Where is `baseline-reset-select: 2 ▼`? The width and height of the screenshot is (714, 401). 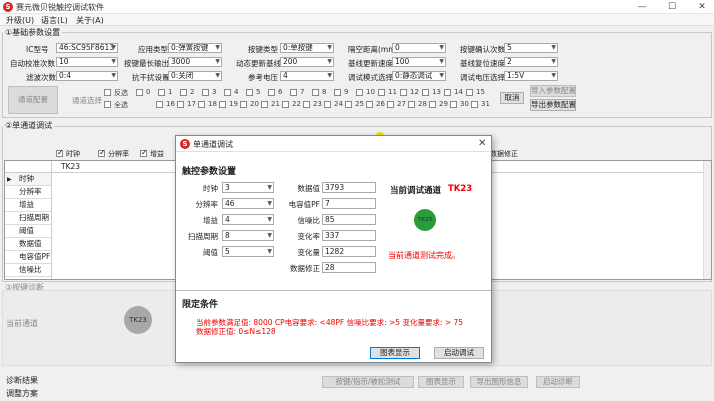 baseline-reset-select: 2 ▼ is located at coordinates (531, 62).